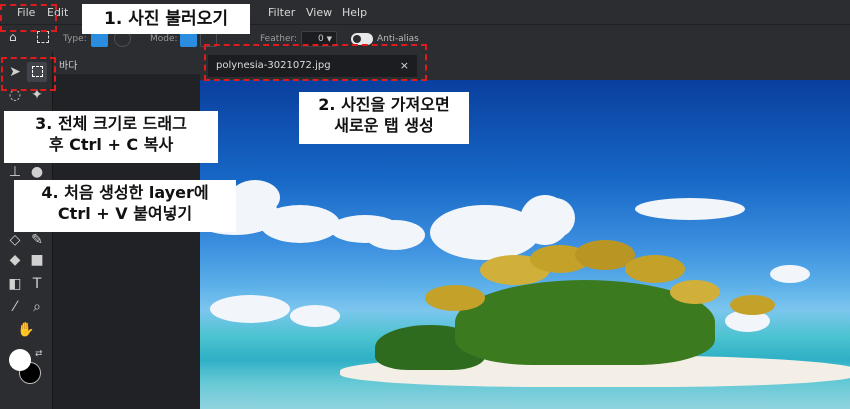 The width and height of the screenshot is (850, 409). I want to click on menu-view: View, so click(319, 12).